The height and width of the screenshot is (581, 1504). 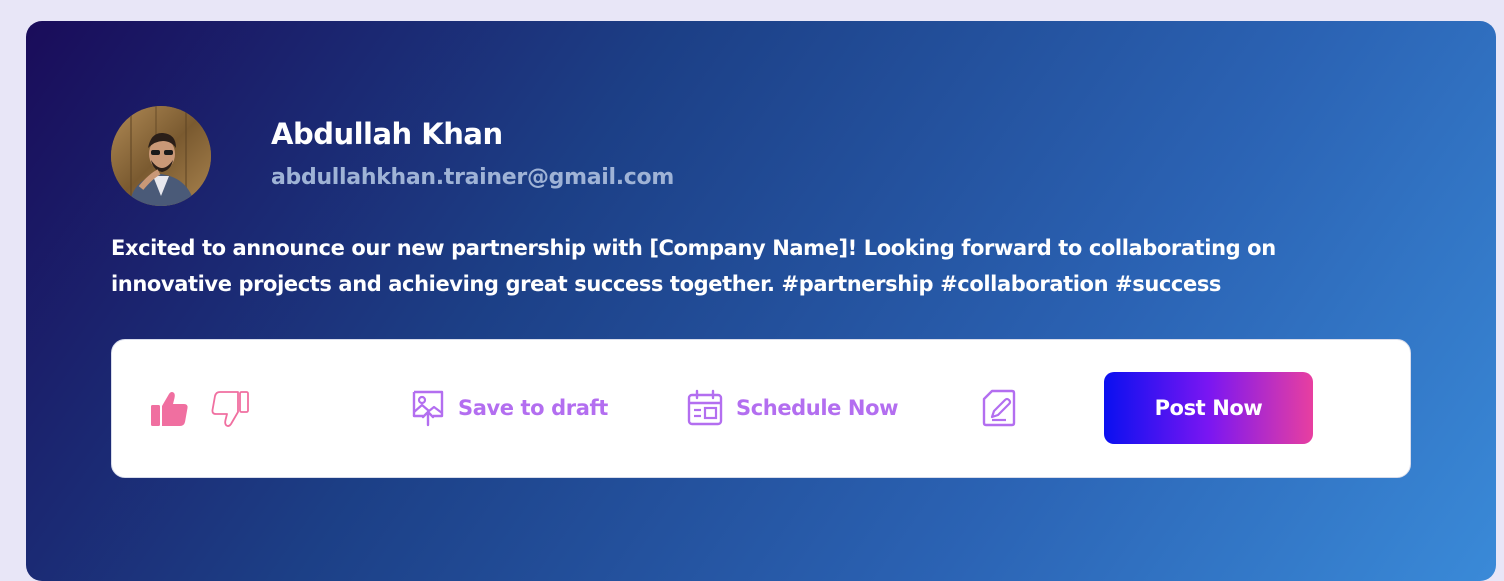 I want to click on edit-icon, so click(x=999, y=408).